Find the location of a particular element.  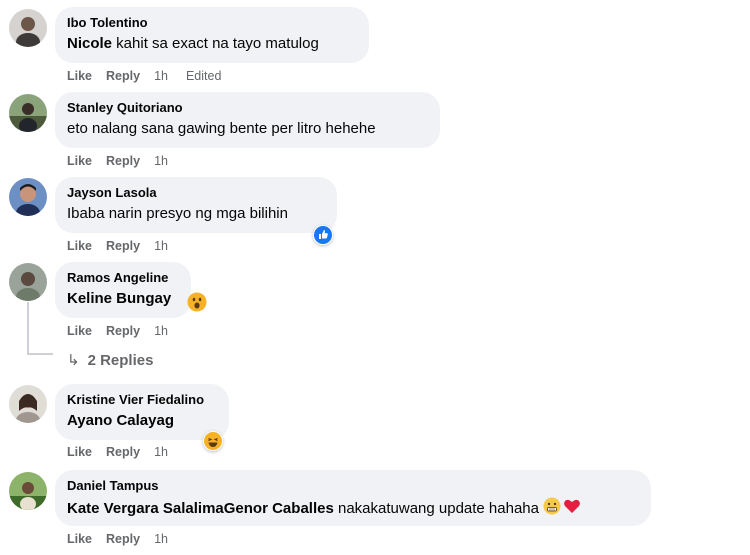

like-reaction-icon is located at coordinates (323, 235).